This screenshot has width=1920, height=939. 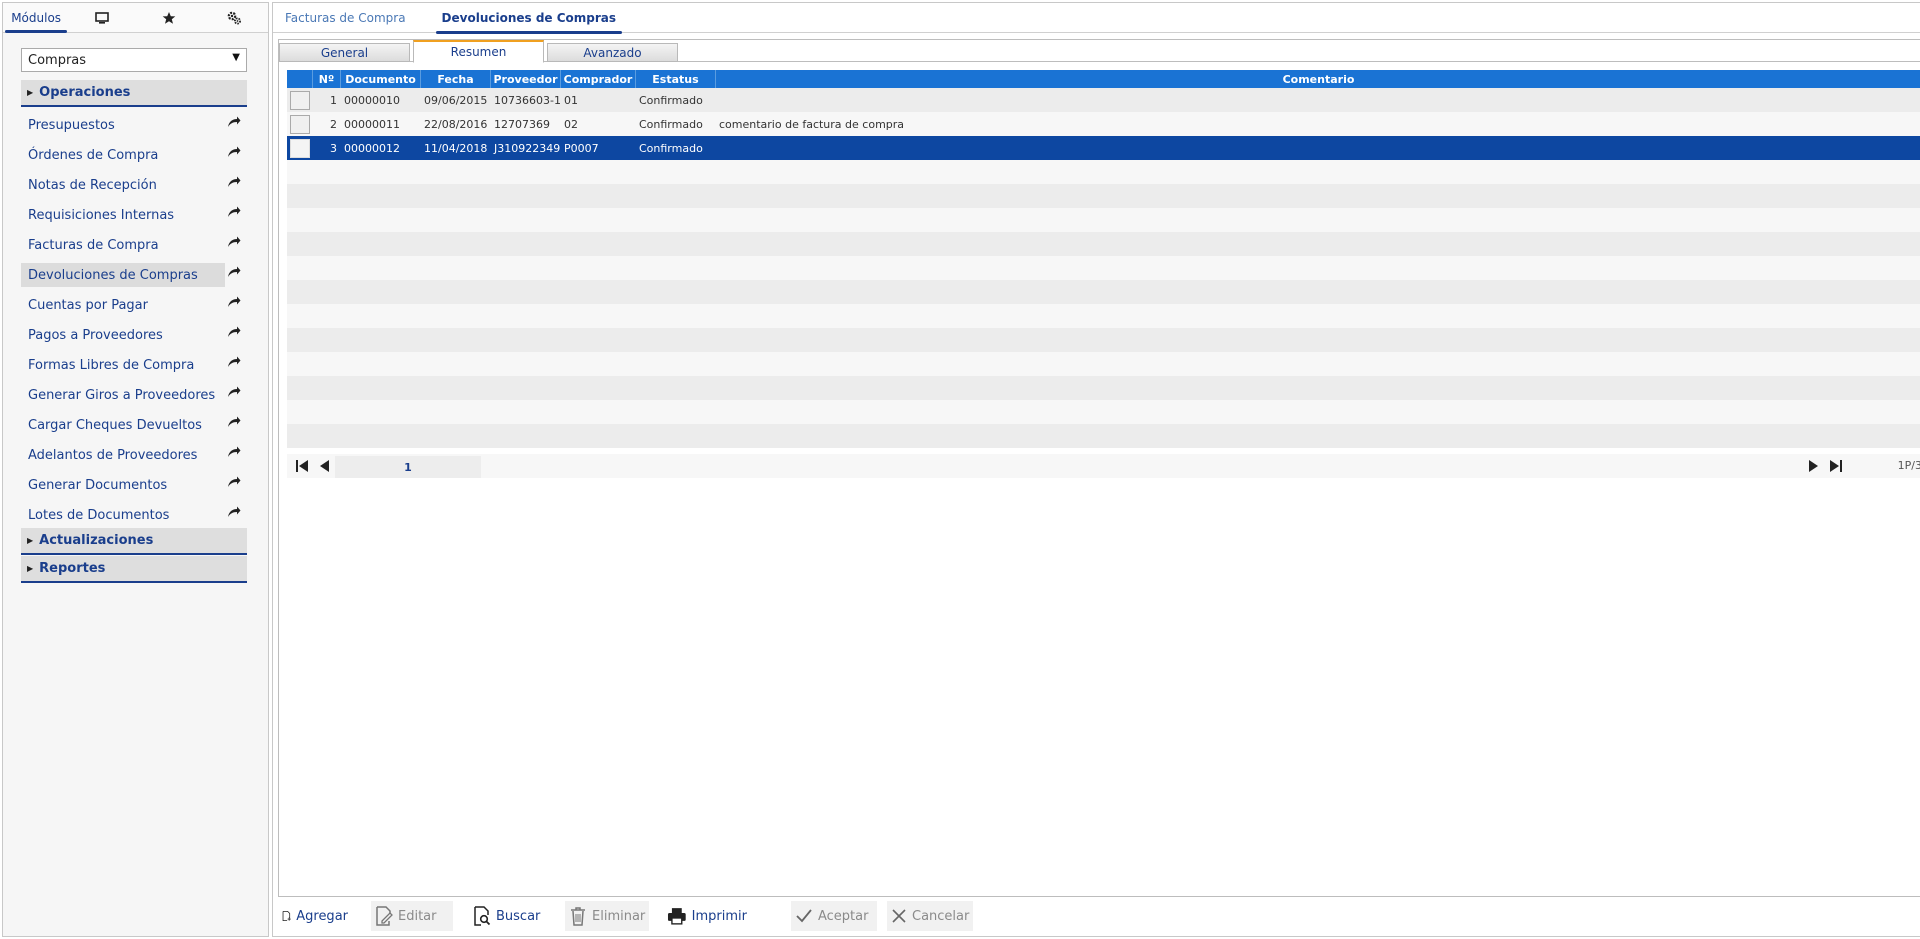 What do you see at coordinates (324, 466) in the screenshot?
I see `prev-page-button` at bounding box center [324, 466].